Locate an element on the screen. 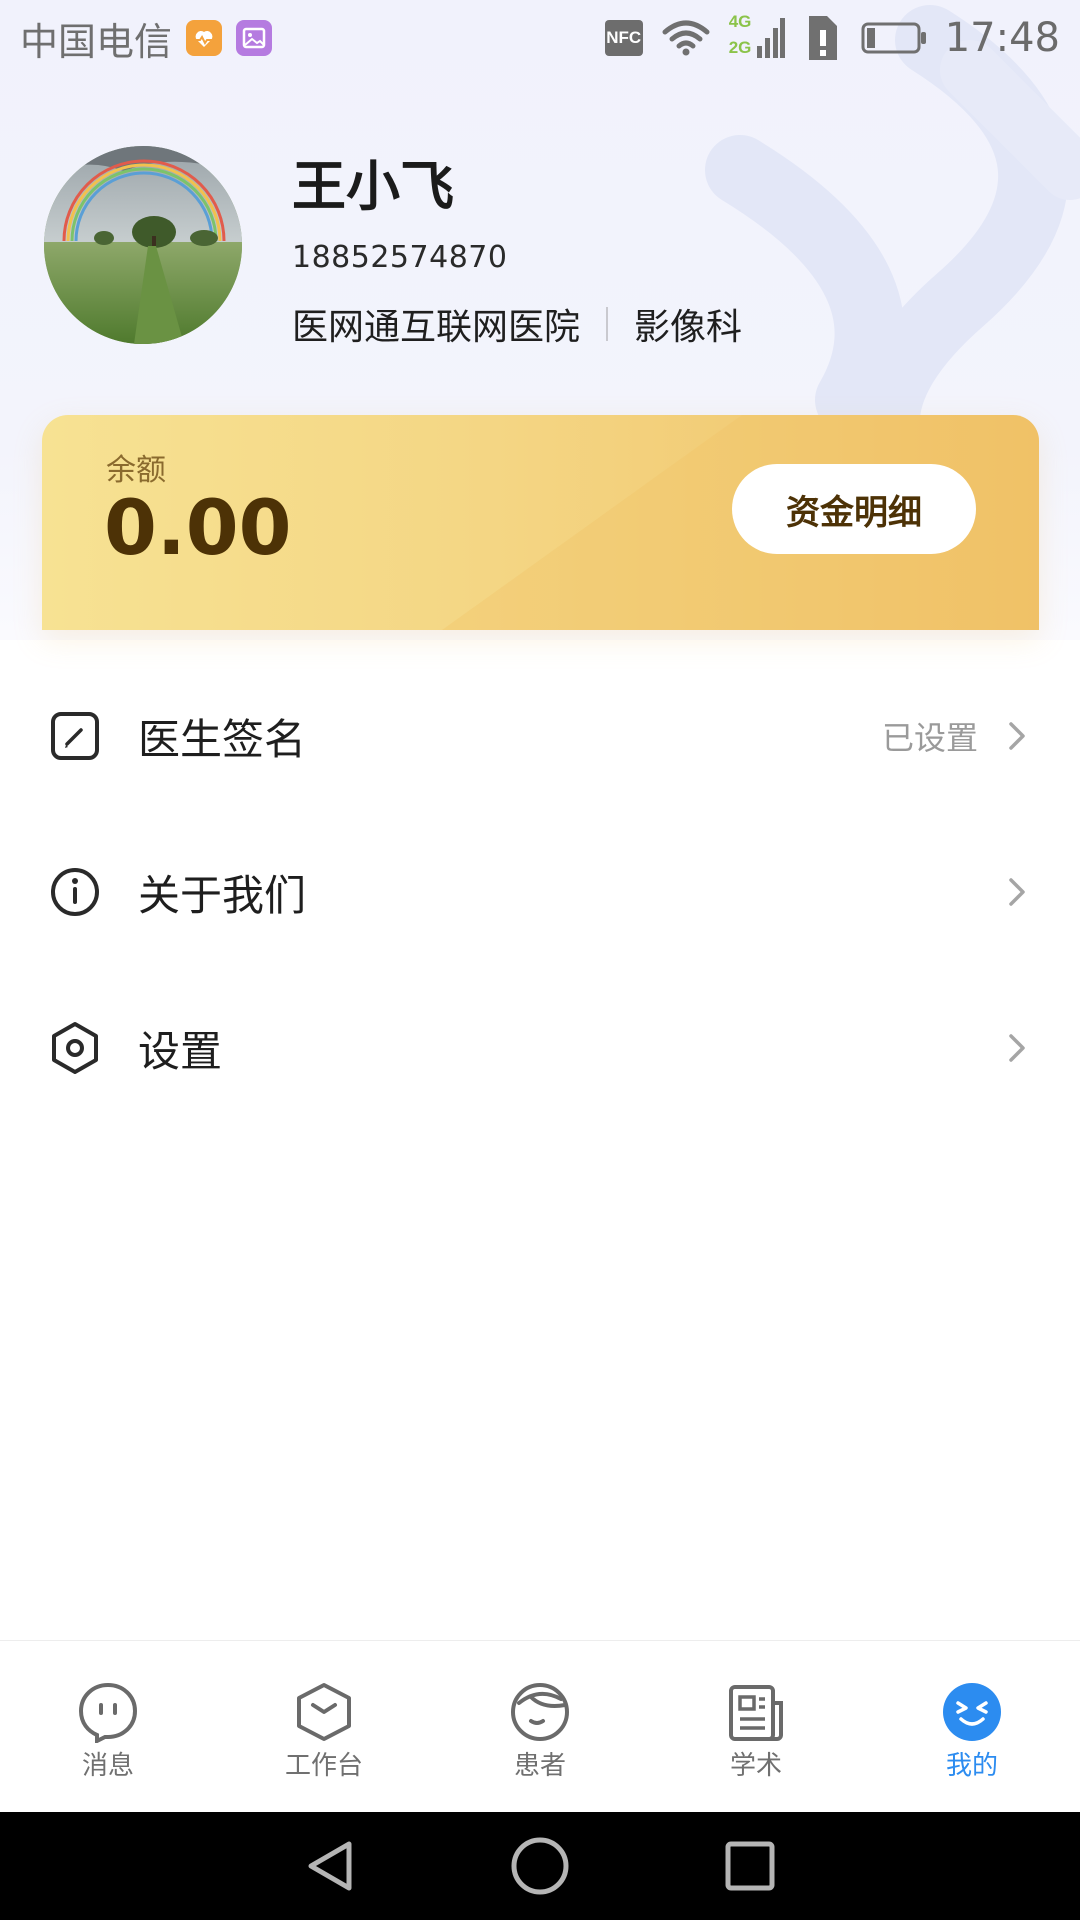 The height and width of the screenshot is (1920, 1080). nav-tab-workbench: 工作台 is located at coordinates (324, 1726).